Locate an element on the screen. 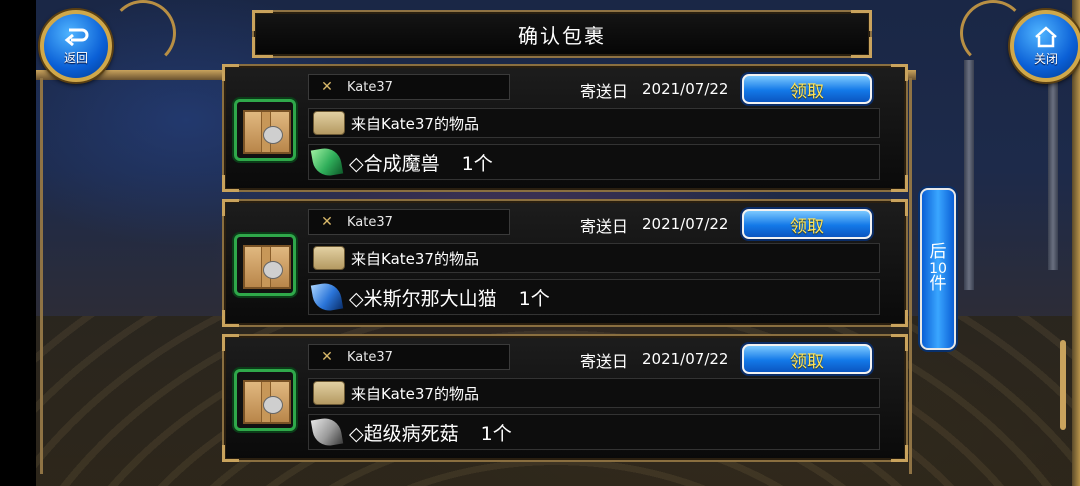 Image resolution: width=1080 pixels, height=486 pixels. item-name: ◇合成魔兽 is located at coordinates (394, 163).